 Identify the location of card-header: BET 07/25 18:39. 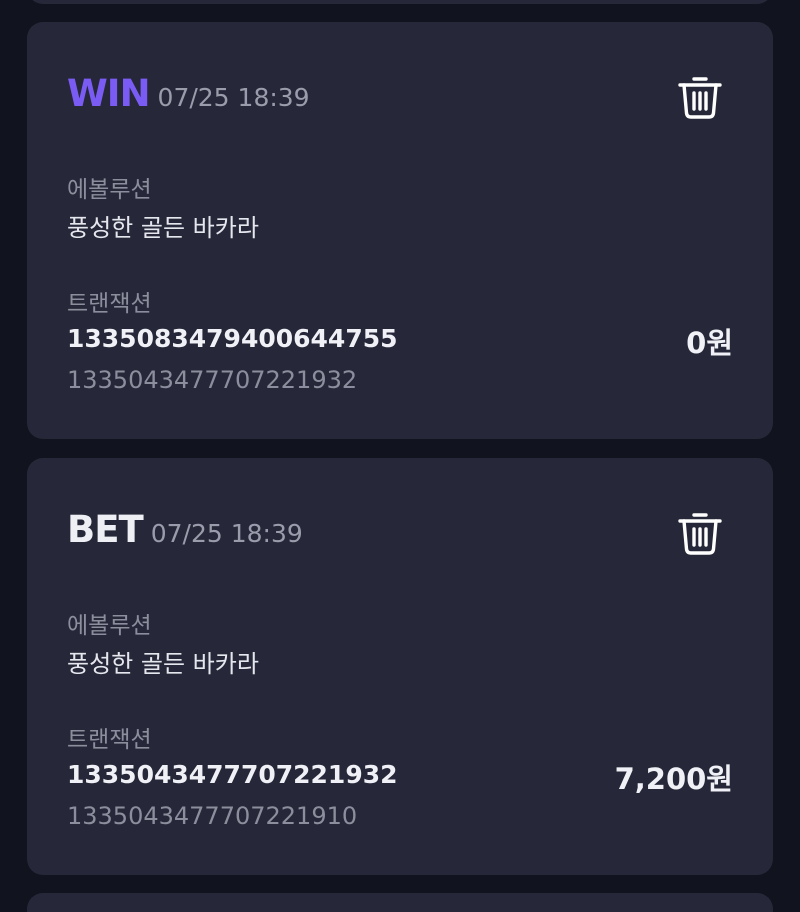
(185, 529).